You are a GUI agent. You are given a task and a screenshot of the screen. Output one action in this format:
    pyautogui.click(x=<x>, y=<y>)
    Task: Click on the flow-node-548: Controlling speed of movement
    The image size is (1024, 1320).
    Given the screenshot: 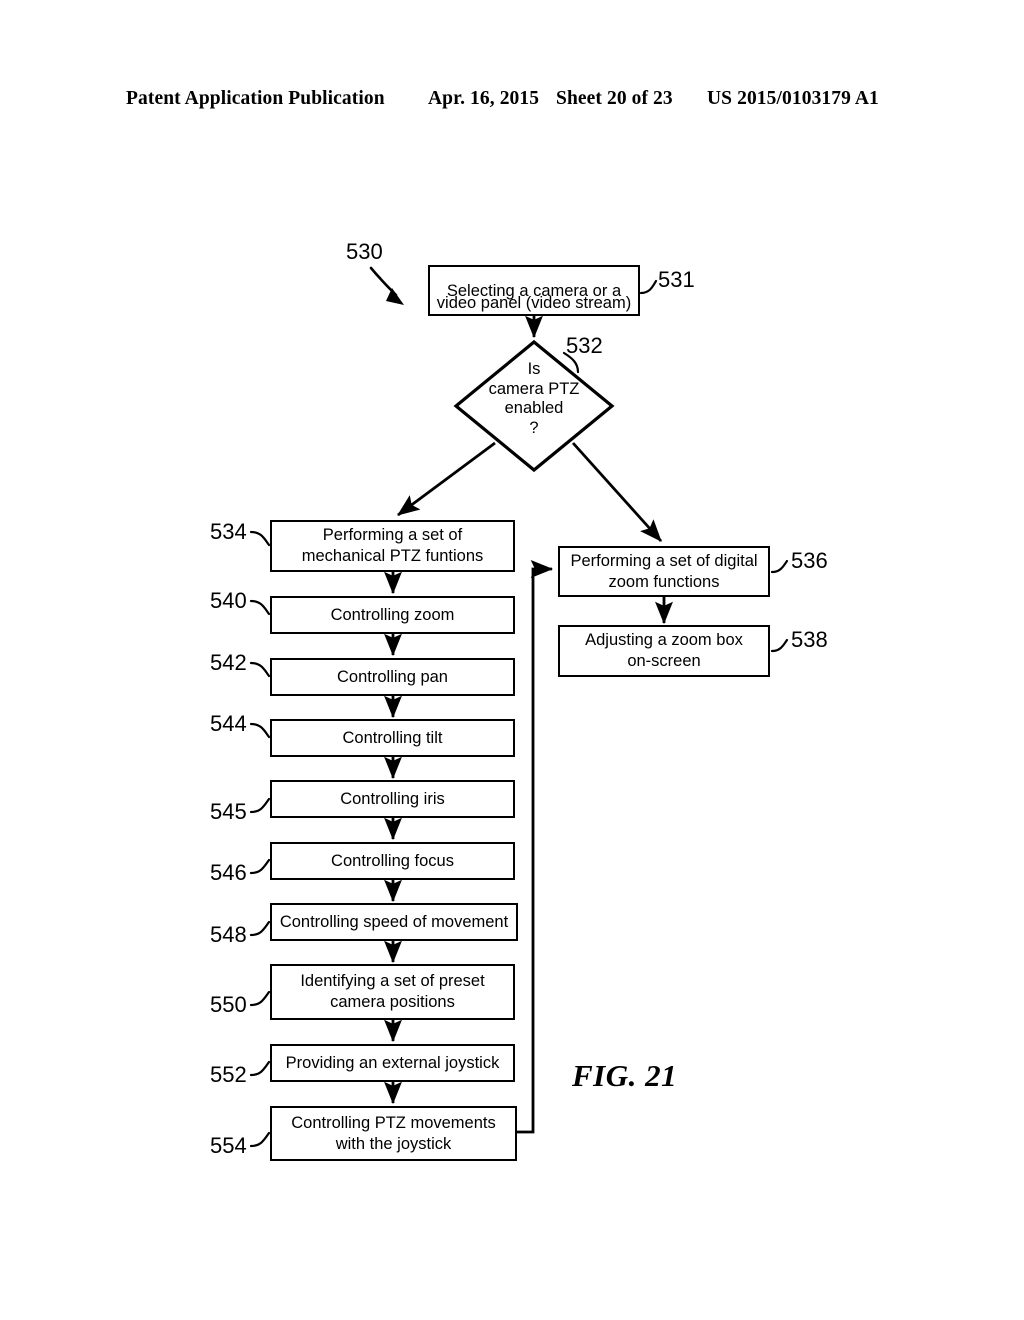 What is the action you would take?
    pyautogui.click(x=394, y=922)
    